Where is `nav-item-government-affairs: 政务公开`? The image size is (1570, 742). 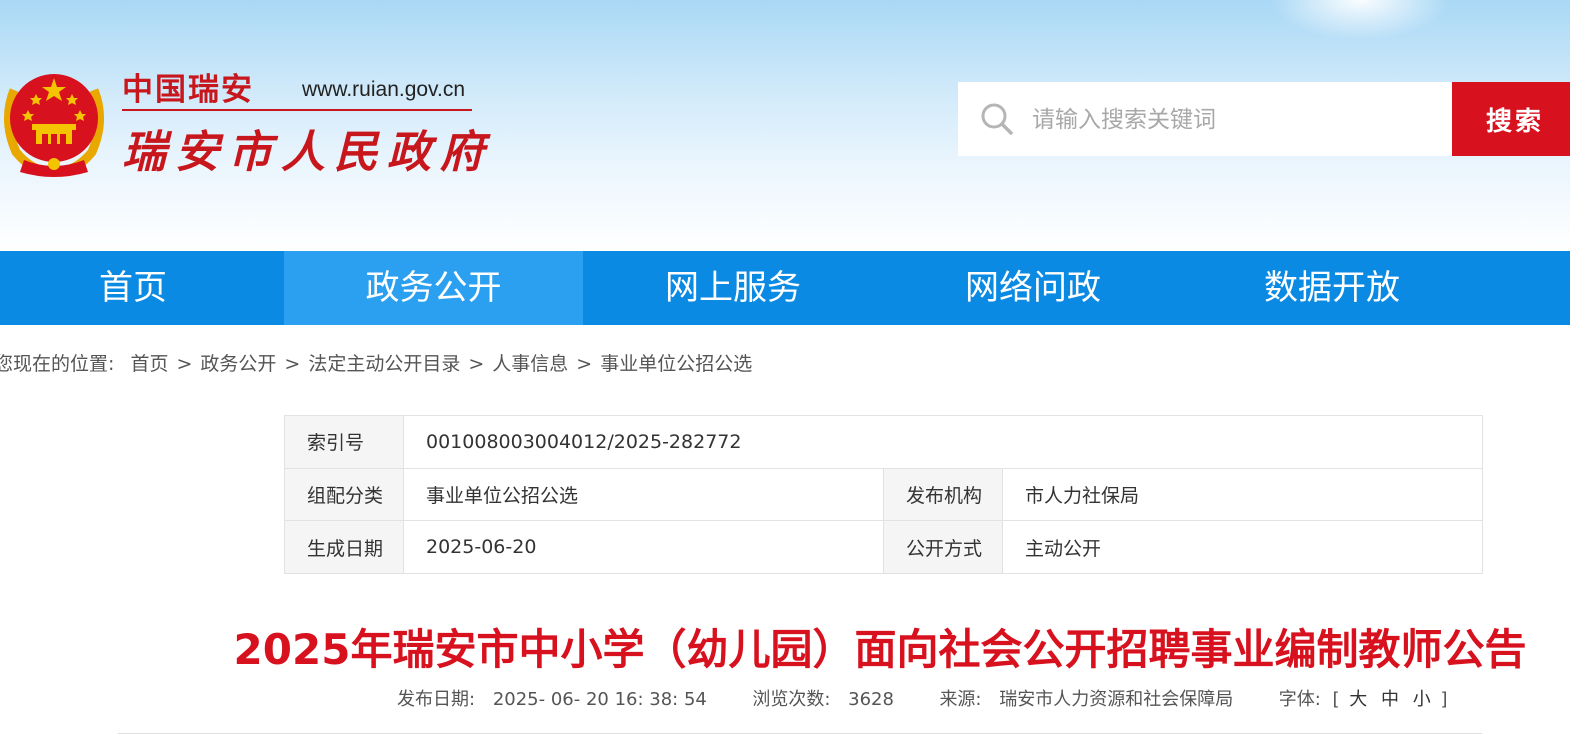
nav-item-government-affairs: 政务公开 is located at coordinates (433, 288).